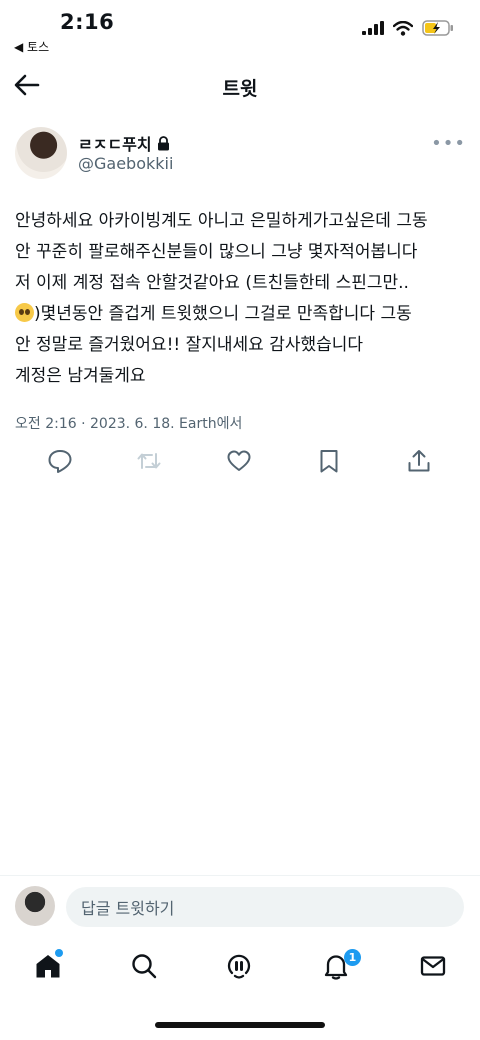 This screenshot has height=1040, width=480. I want to click on bookmark-icon, so click(329, 461).